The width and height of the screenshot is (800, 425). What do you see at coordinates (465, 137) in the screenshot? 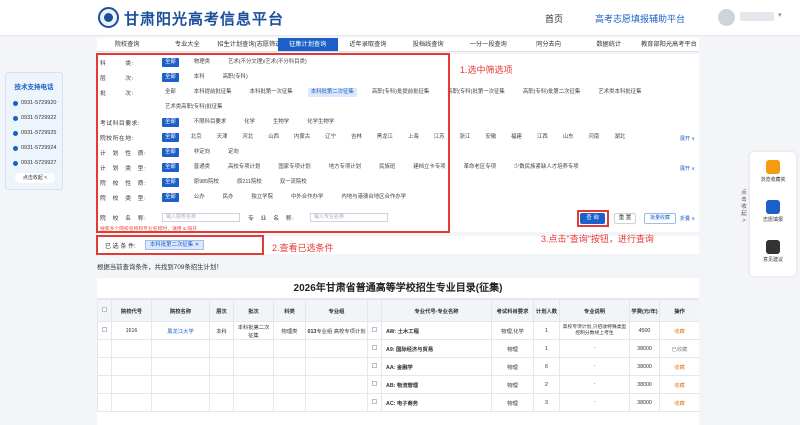
I see `filter-option: 浙江` at bounding box center [465, 137].